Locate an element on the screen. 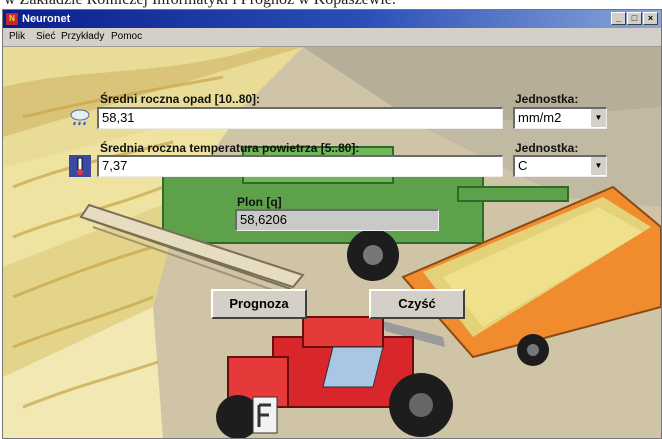  window-title: Neuronet is located at coordinates (46, 19).